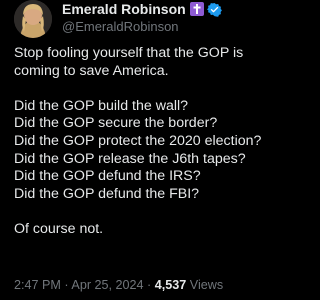  What do you see at coordinates (33, 19) in the screenshot?
I see `avatar` at bounding box center [33, 19].